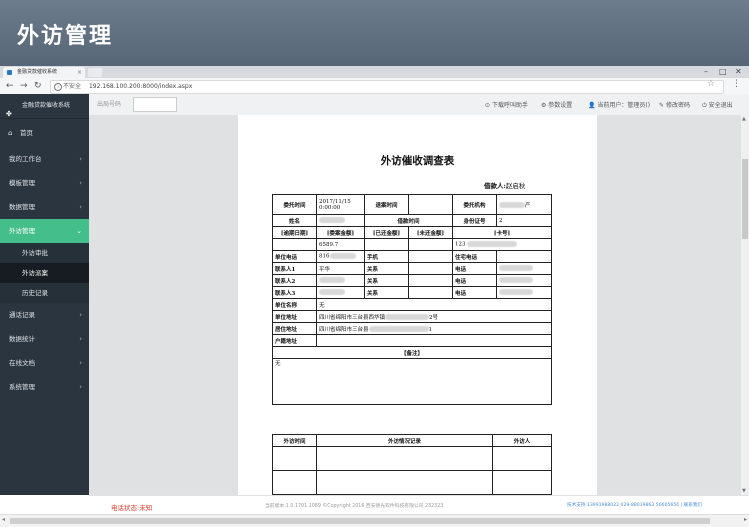 The image size is (749, 527). What do you see at coordinates (10, 86) in the screenshot?
I see `back-icon: ←` at bounding box center [10, 86].